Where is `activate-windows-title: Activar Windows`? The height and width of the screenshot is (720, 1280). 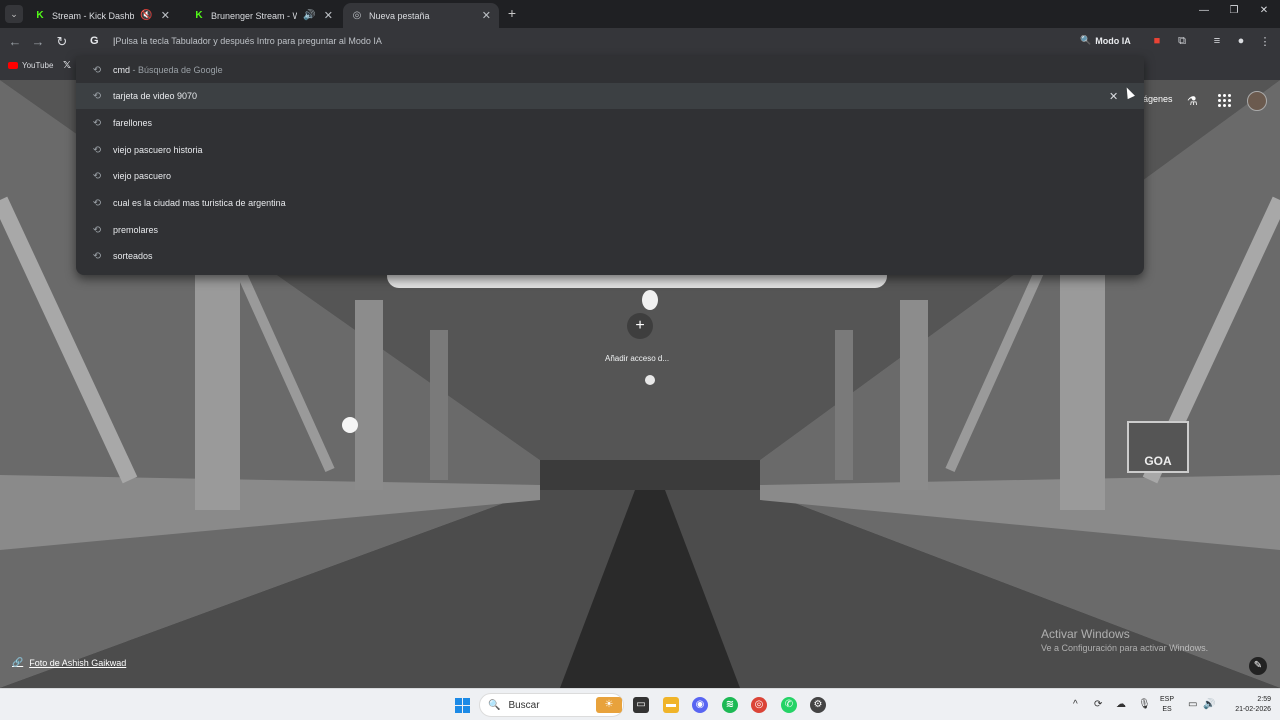 activate-windows-title: Activar Windows is located at coordinates (1085, 634).